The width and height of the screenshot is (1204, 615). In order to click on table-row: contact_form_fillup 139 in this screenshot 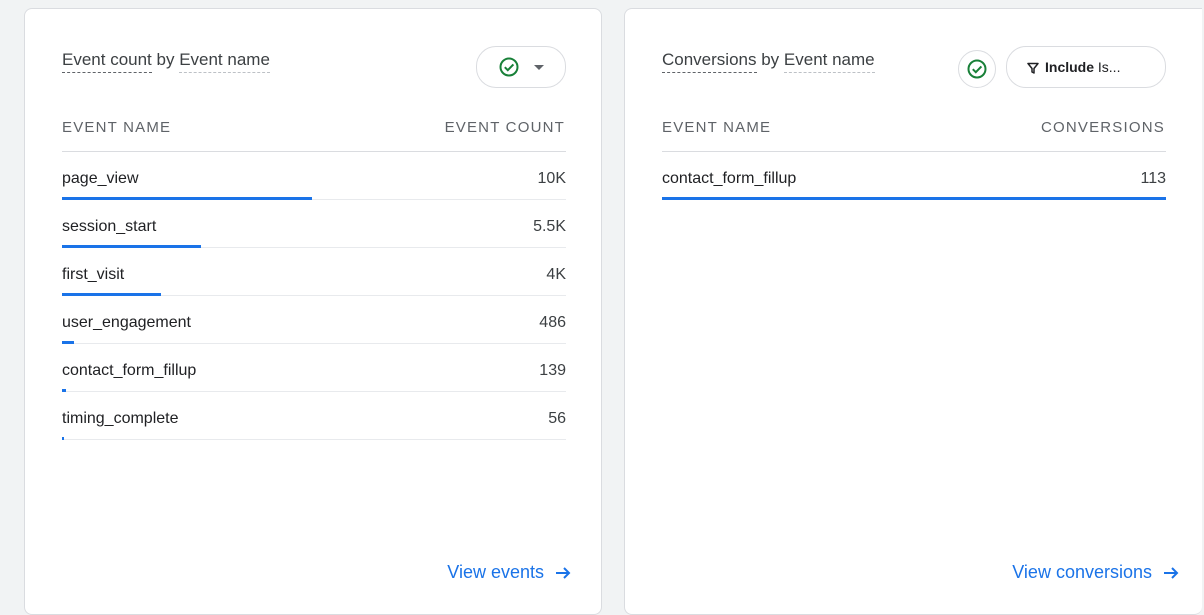, I will do `click(314, 368)`.